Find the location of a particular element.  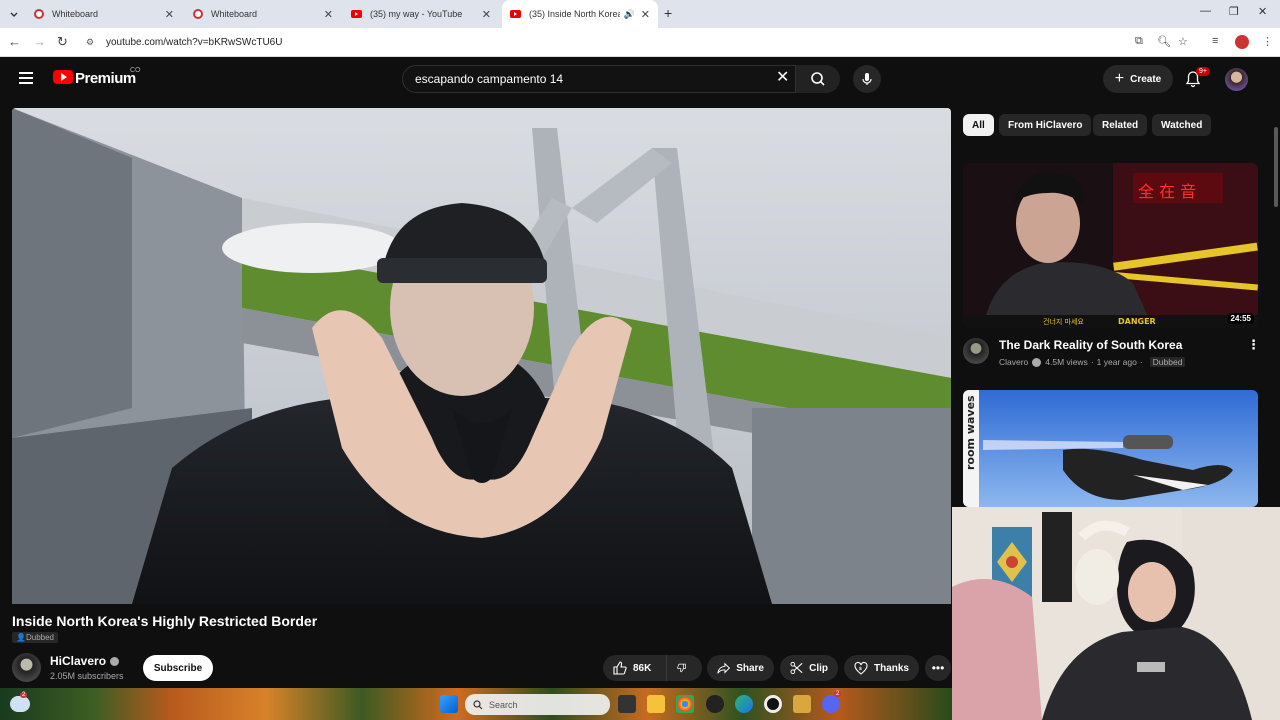

upload-age: 1 year ago is located at coordinates (1116, 362).